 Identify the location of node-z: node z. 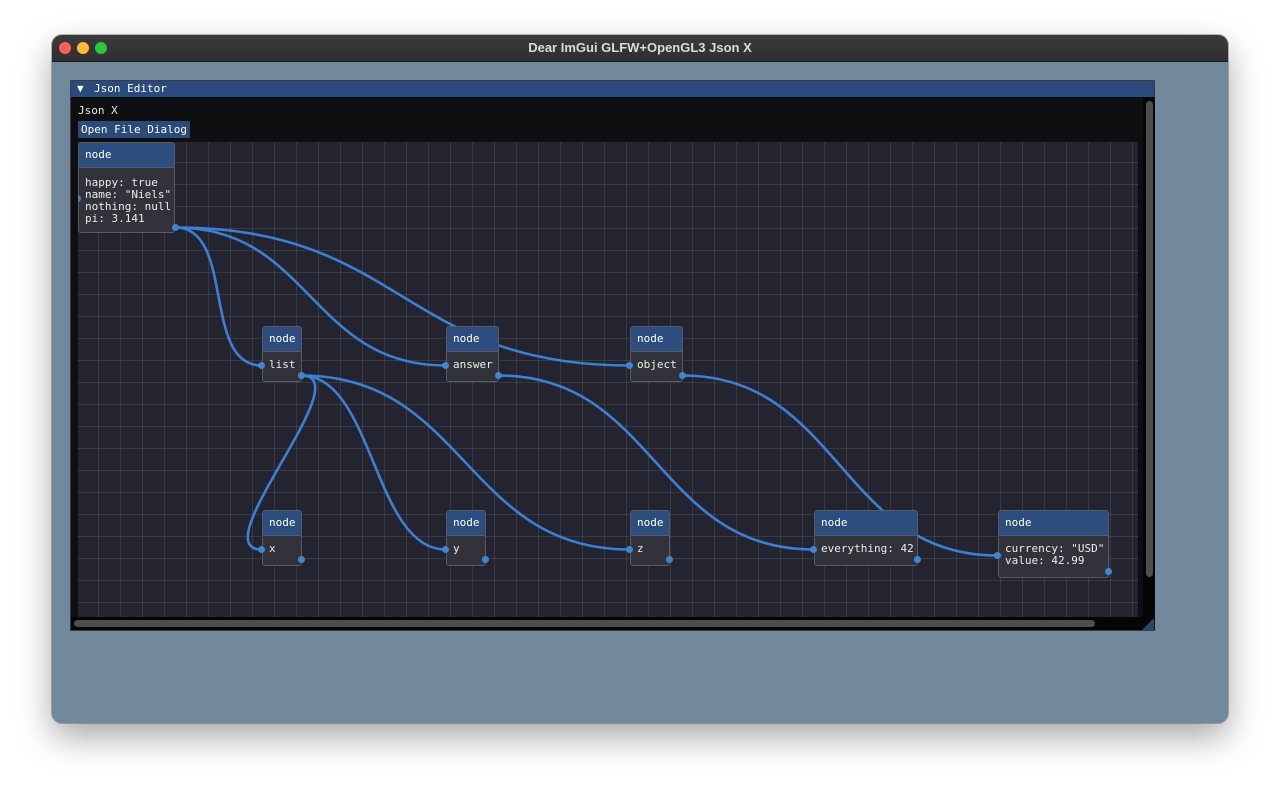
(650, 538).